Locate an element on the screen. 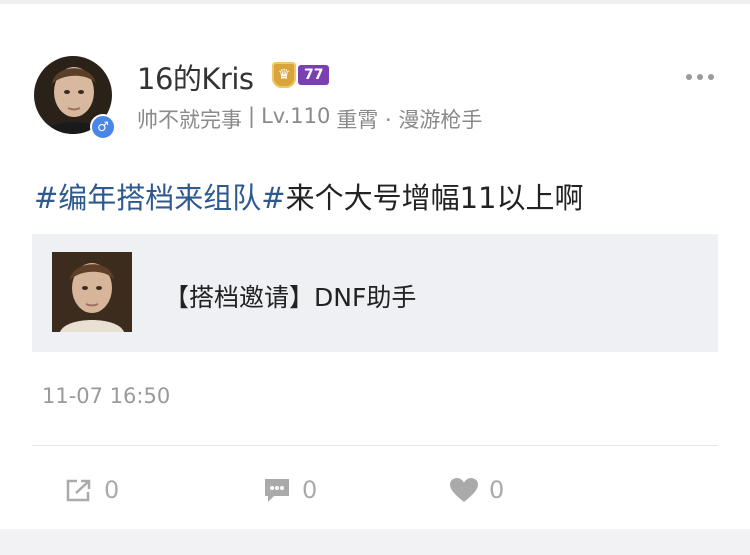  post-content: #编年搭档来组队#来个大号增幅11以上啊 is located at coordinates (309, 196).